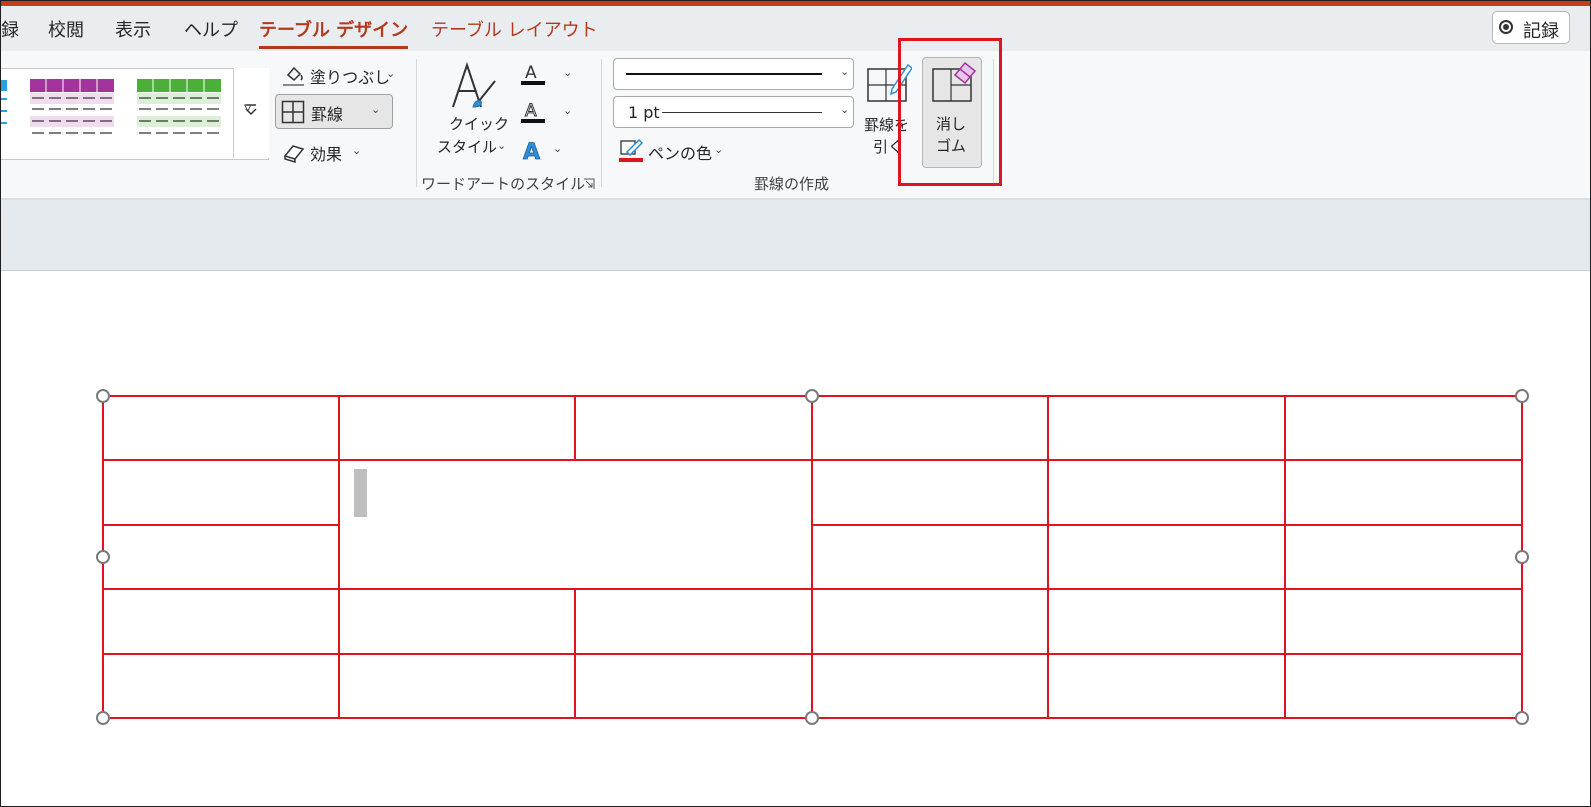 The width and height of the screenshot is (1591, 807). What do you see at coordinates (1522, 396) in the screenshot?
I see `resize-handle-top-right` at bounding box center [1522, 396].